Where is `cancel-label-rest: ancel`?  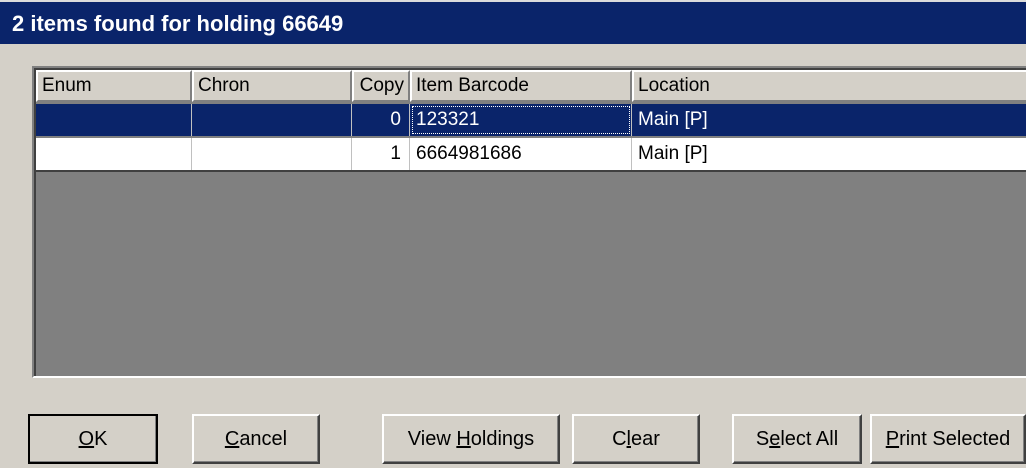 cancel-label-rest: ancel is located at coordinates (263, 439).